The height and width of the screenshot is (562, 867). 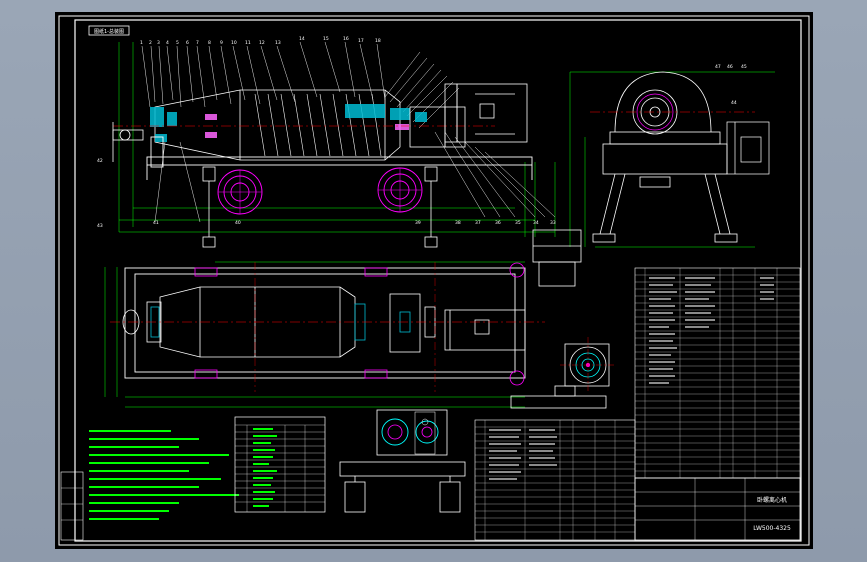 I want to click on svg-text: 39, so click(x=418, y=223).